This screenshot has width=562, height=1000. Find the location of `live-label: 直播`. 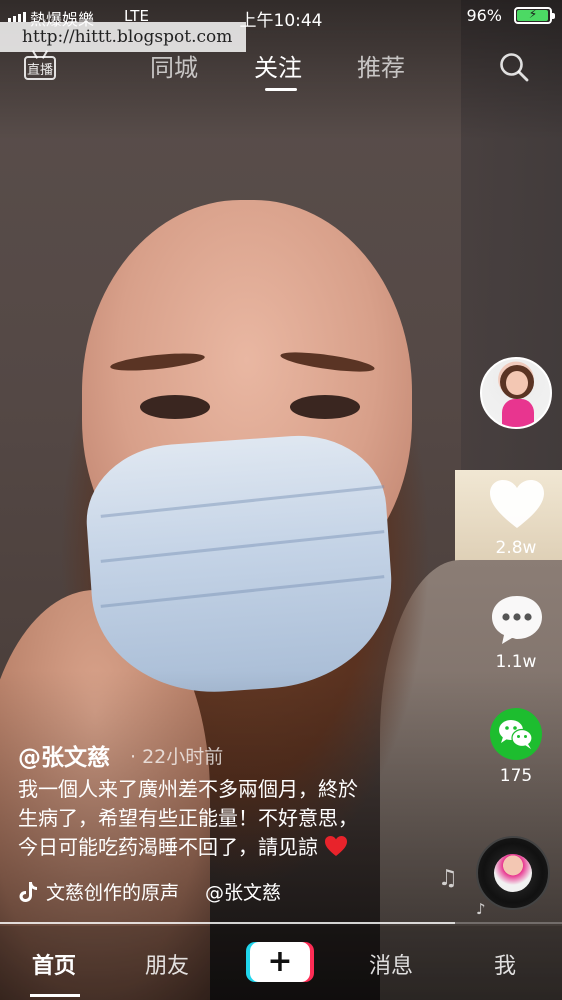

live-label: 直播 is located at coordinates (39, 70).